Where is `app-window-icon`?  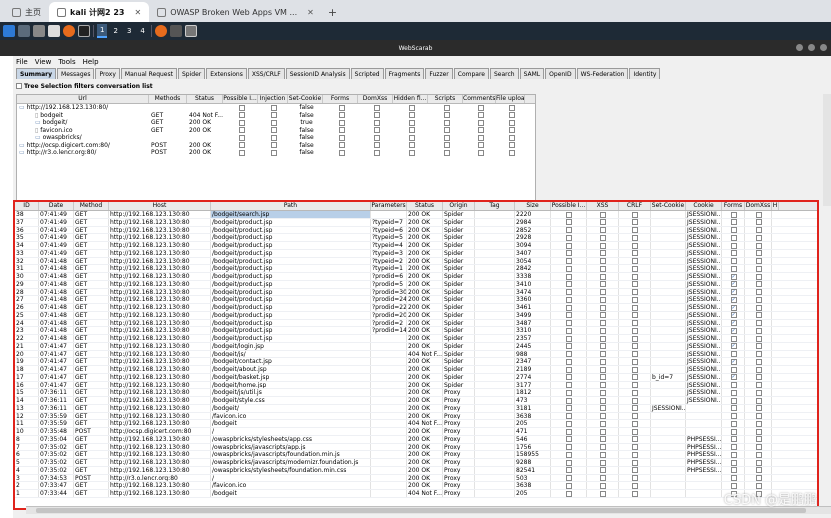 app-window-icon is located at coordinates (175, 31).